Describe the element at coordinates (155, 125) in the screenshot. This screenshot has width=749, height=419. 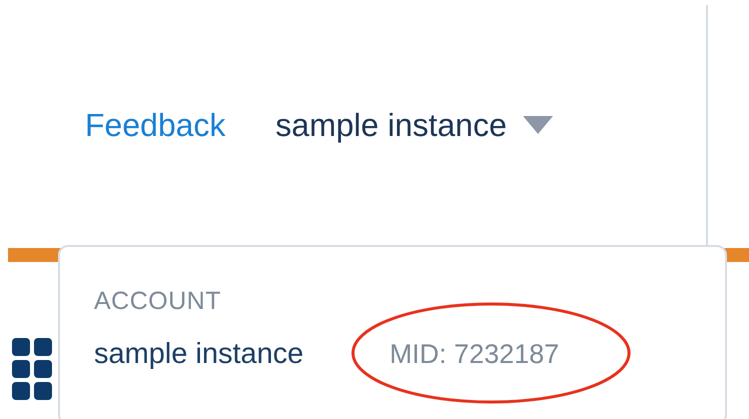
I see `feedback-link: Feedback` at that location.